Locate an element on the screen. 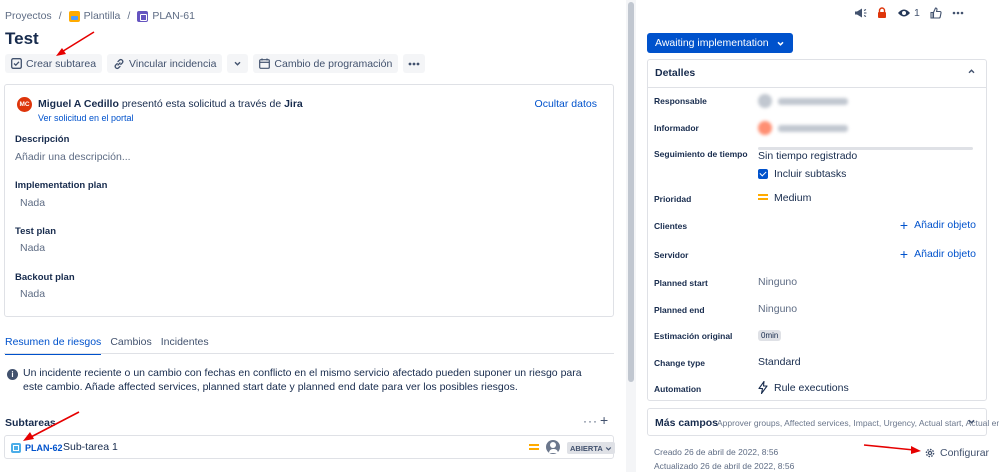 The height and width of the screenshot is (472, 999). main-scrollbar is located at coordinates (631, 236).